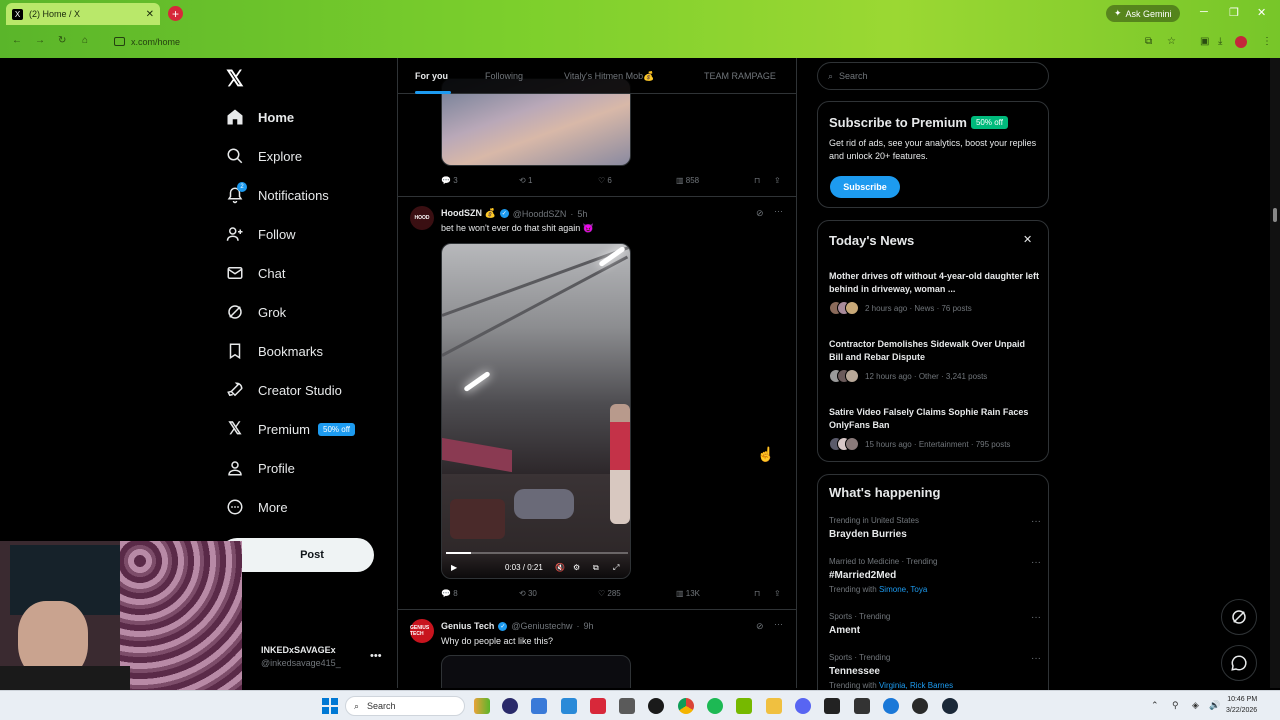 The image size is (1280, 720). What do you see at coordinates (686, 706) in the screenshot?
I see `chrome-icon` at bounding box center [686, 706].